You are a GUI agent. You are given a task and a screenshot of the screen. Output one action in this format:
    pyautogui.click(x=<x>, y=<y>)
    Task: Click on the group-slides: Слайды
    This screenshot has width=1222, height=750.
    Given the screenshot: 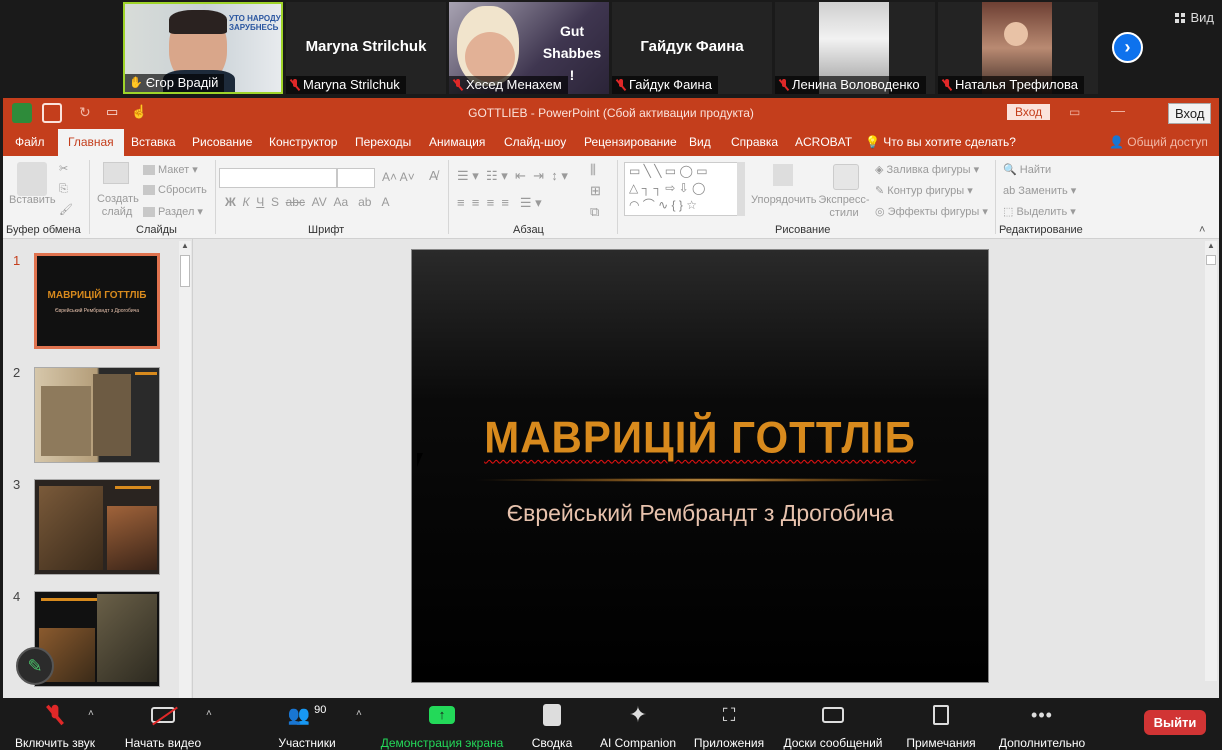 What is the action you would take?
    pyautogui.click(x=156, y=230)
    